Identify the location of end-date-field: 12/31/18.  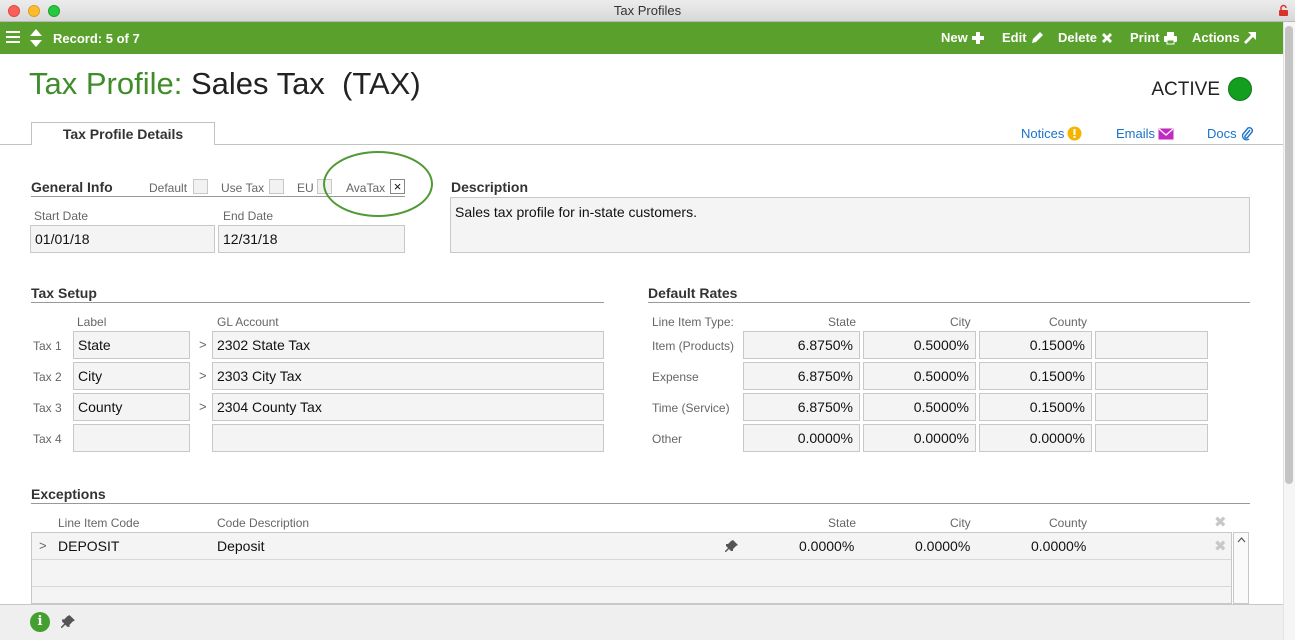
(311, 239).